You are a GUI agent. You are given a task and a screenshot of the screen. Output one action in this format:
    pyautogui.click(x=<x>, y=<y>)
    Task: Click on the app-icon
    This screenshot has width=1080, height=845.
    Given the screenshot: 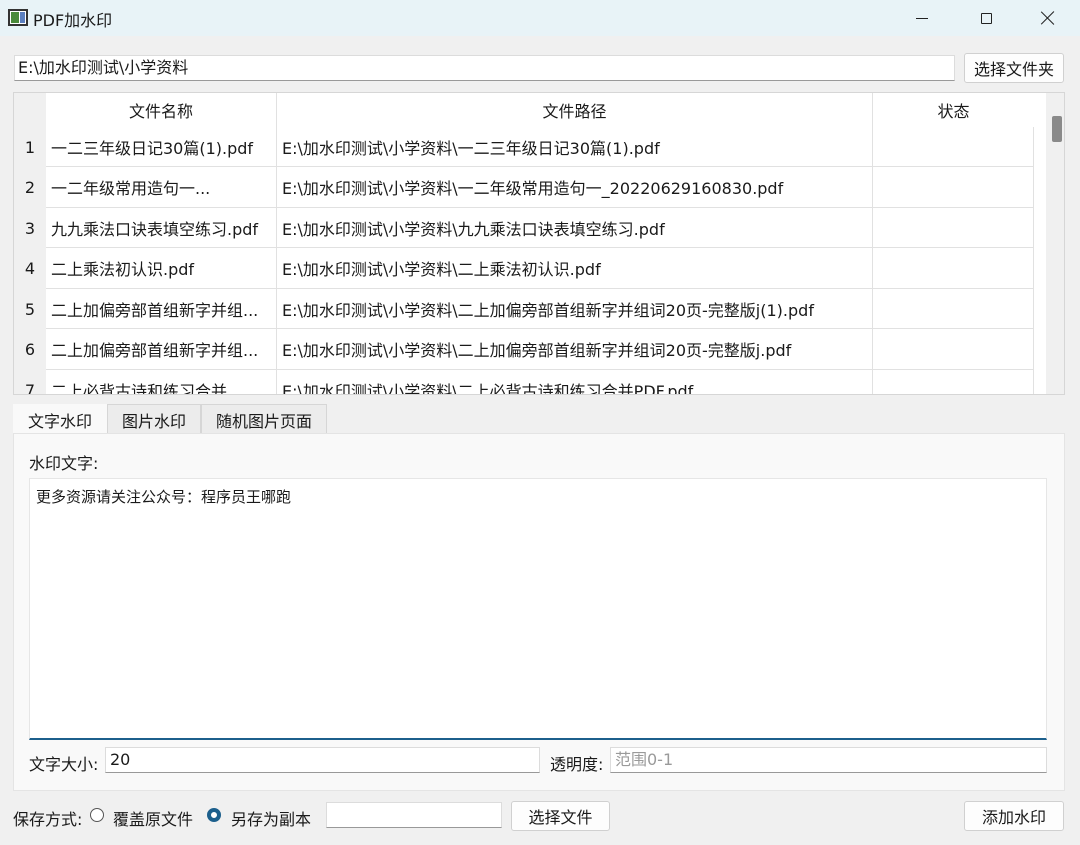 What is the action you would take?
    pyautogui.click(x=18, y=17)
    